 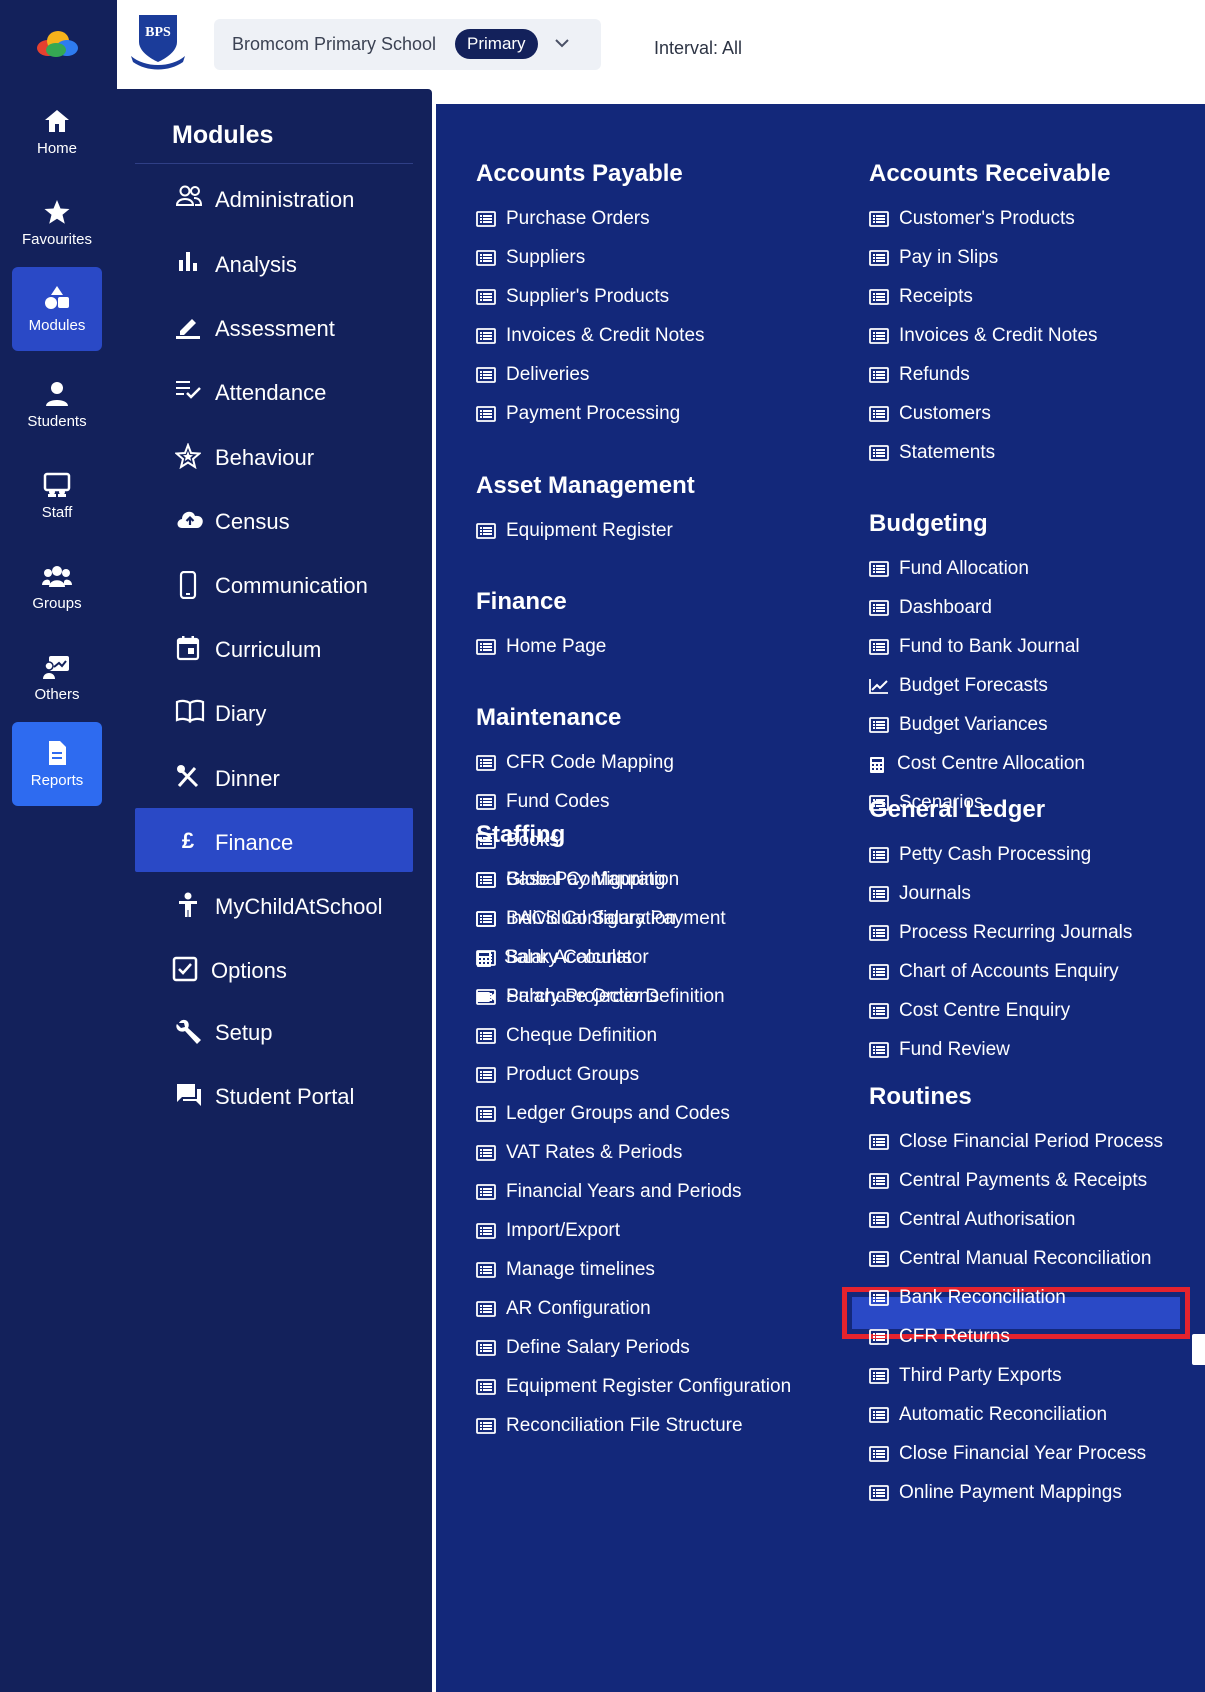 What do you see at coordinates (954, 1049) in the screenshot?
I see `menu-link-label: Fund Review` at bounding box center [954, 1049].